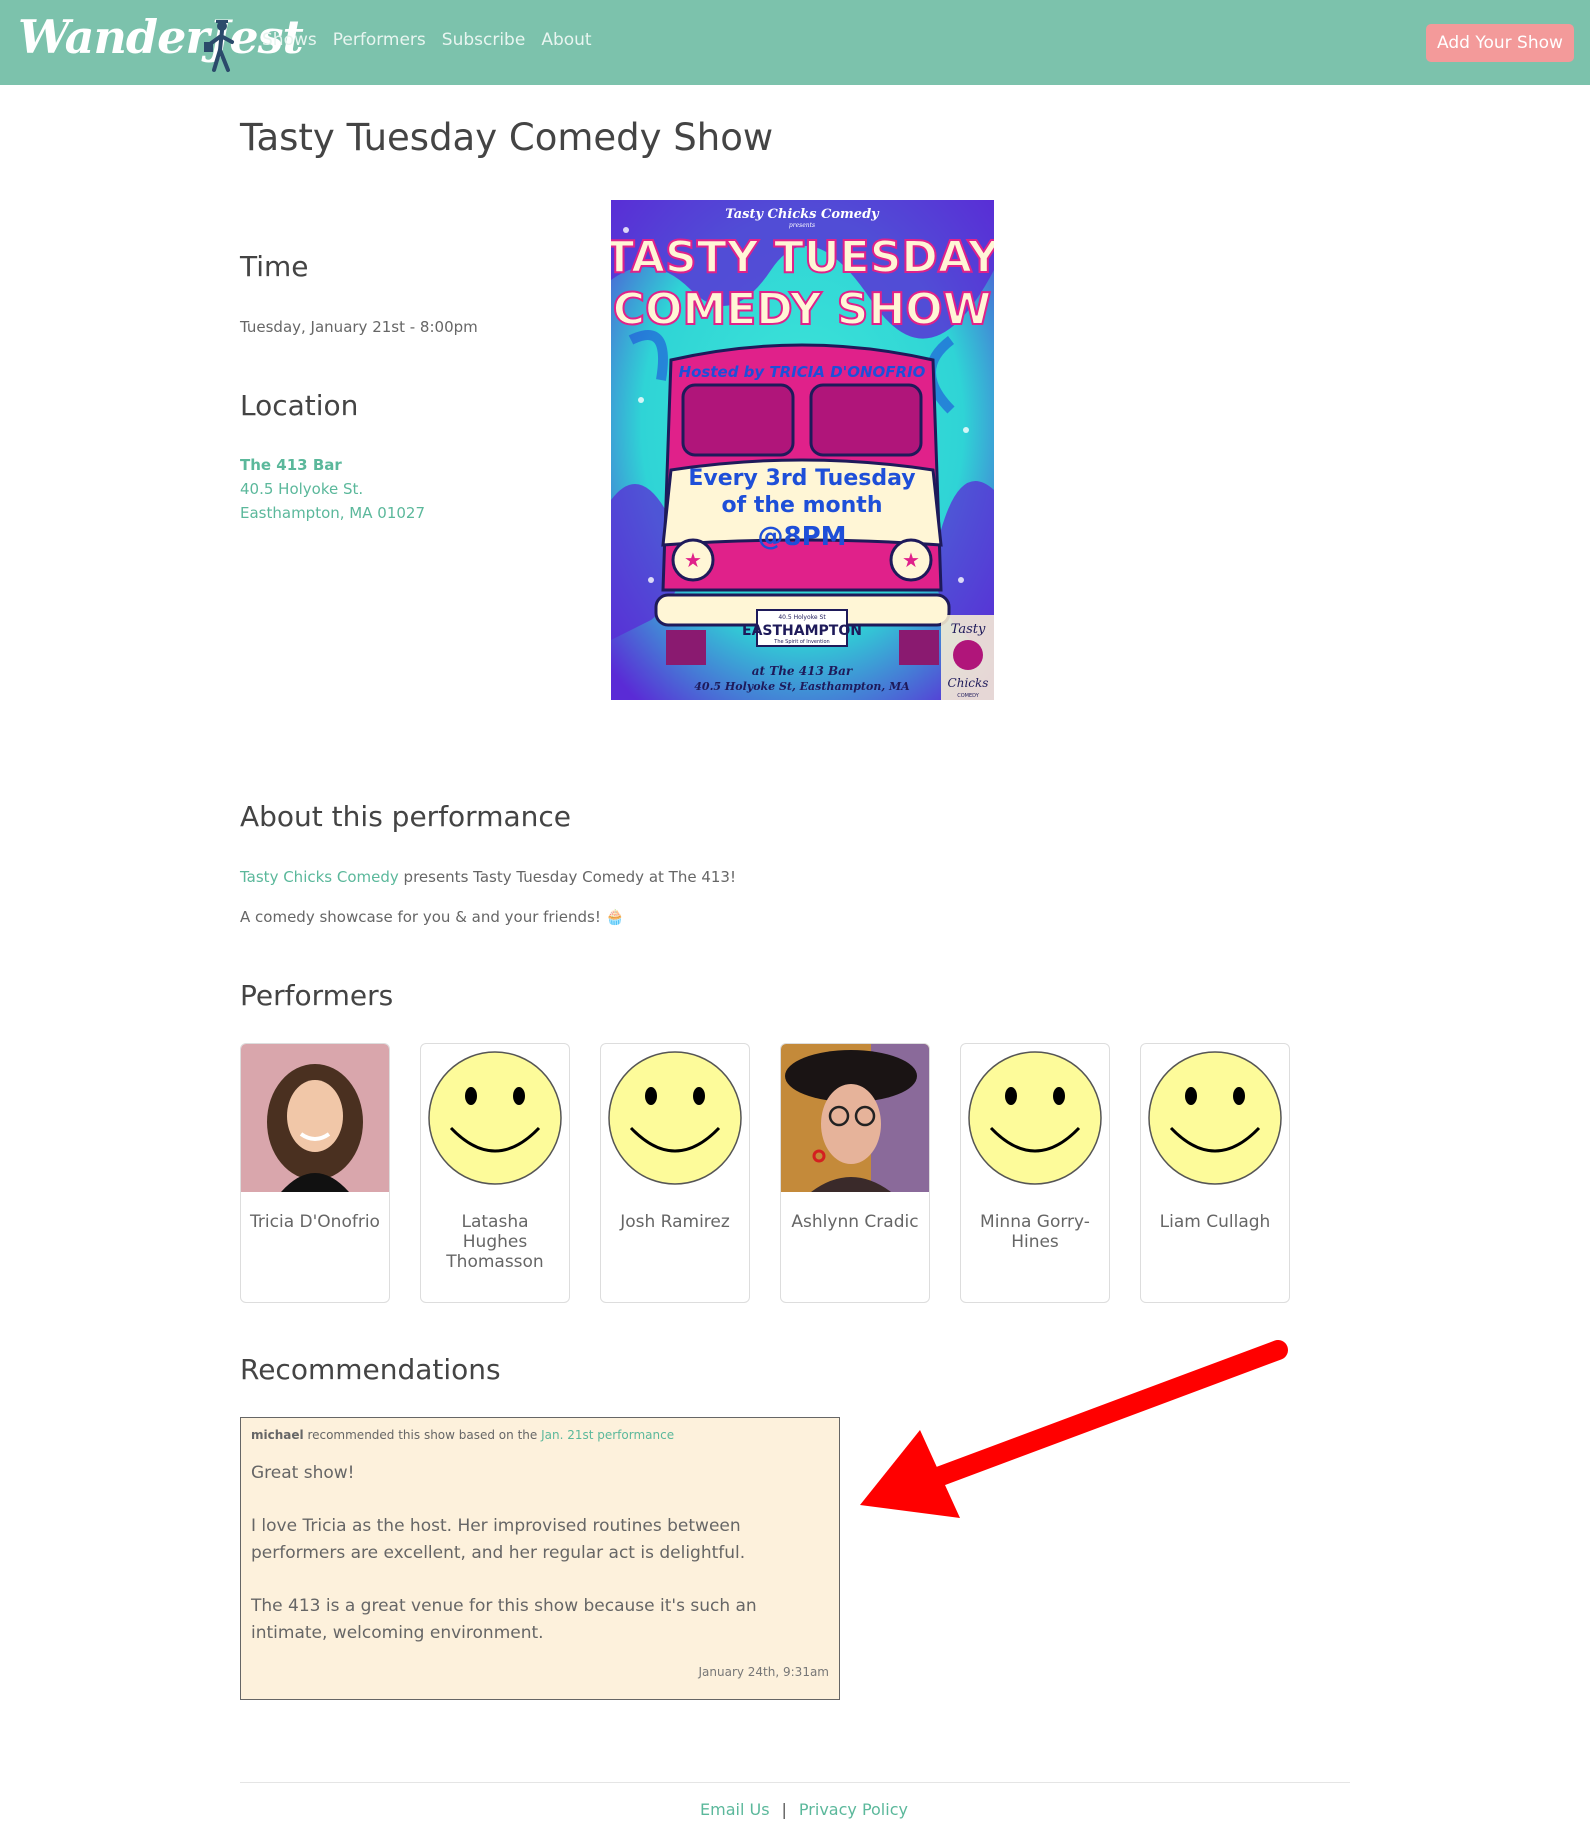 This screenshot has width=1590, height=1838. I want to click on brand-name: WanderJest, so click(161, 37).